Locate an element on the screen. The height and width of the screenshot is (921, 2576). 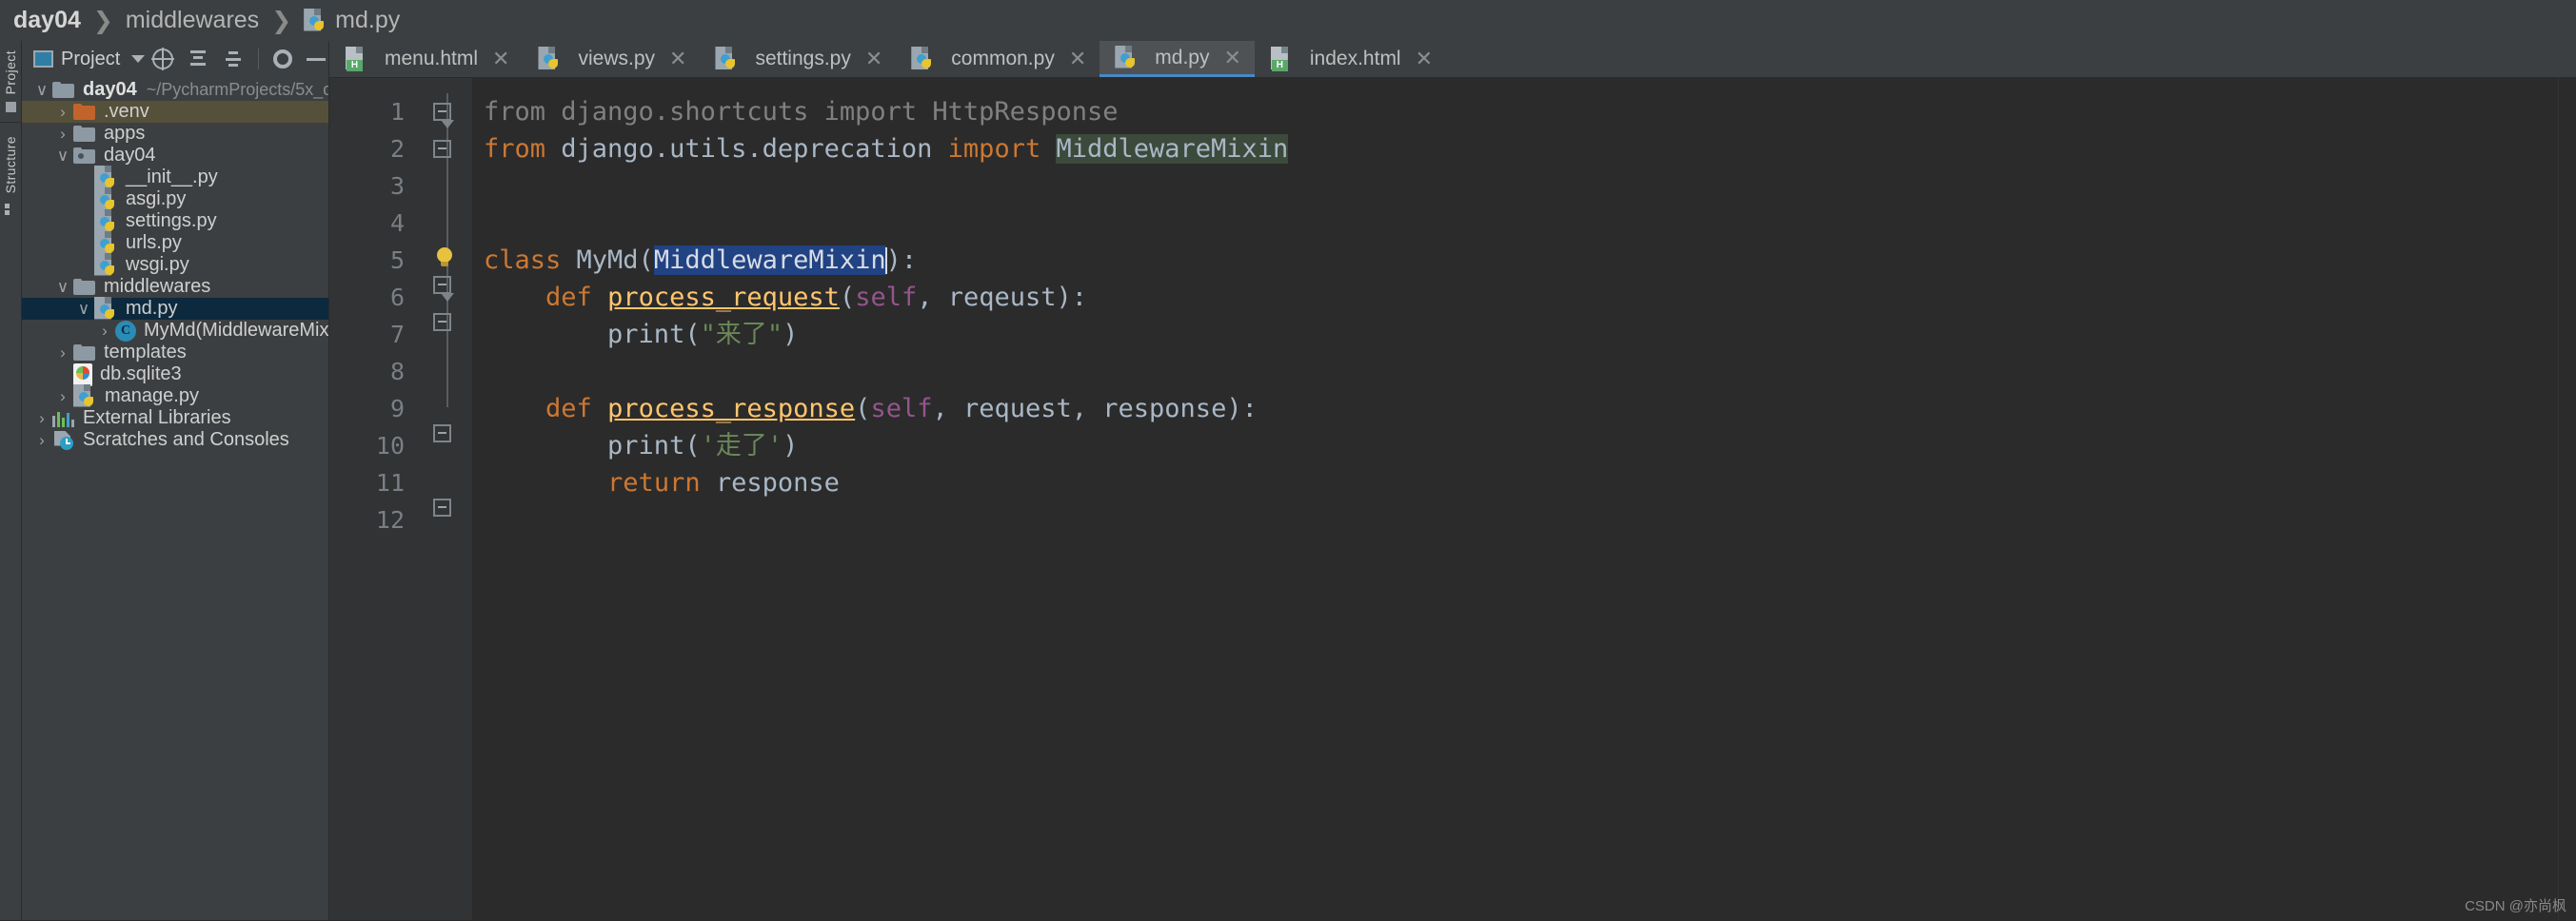
tree-item-path: ~/PycharmProjects/5x_django_s is located at coordinates (237, 90).